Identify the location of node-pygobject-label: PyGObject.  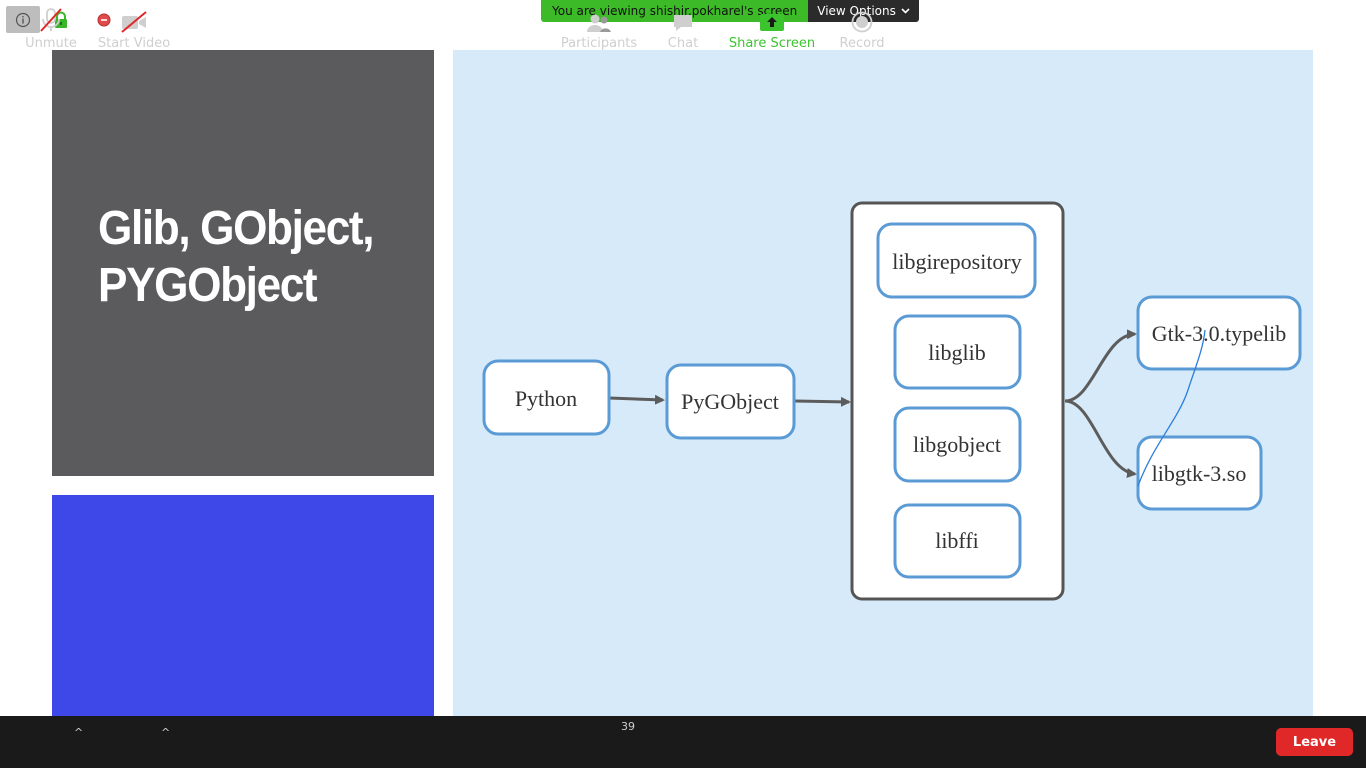
(730, 401).